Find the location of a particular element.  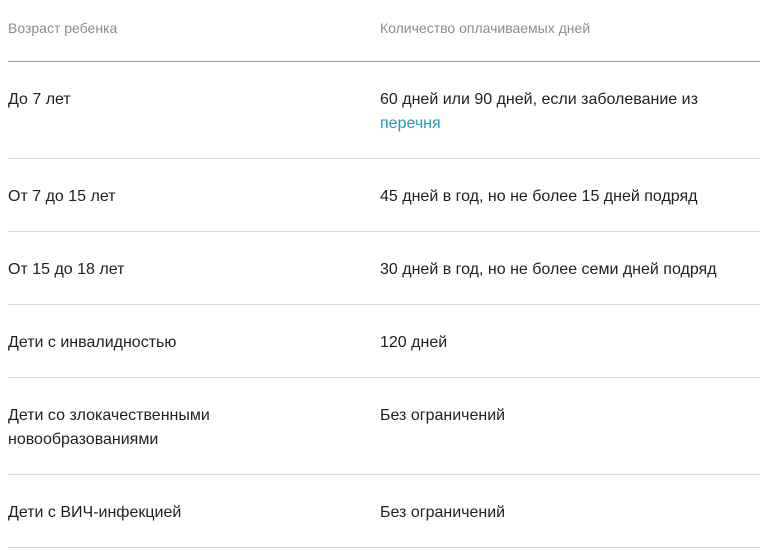

row-age: От 7 до 15 лет is located at coordinates (62, 196).